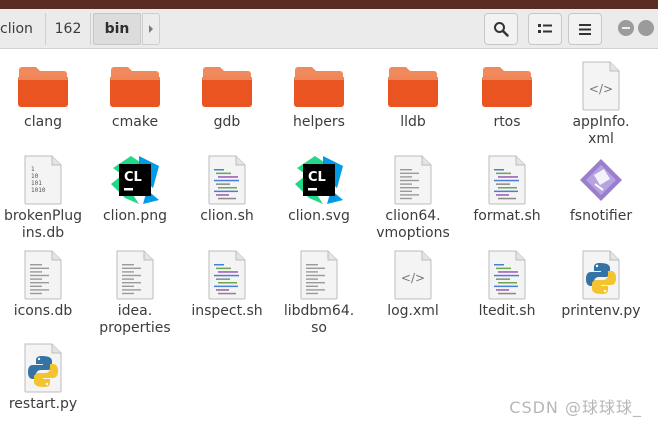  Describe the element at coordinates (601, 130) in the screenshot. I see `file-name-label: appInfo. xml` at that location.